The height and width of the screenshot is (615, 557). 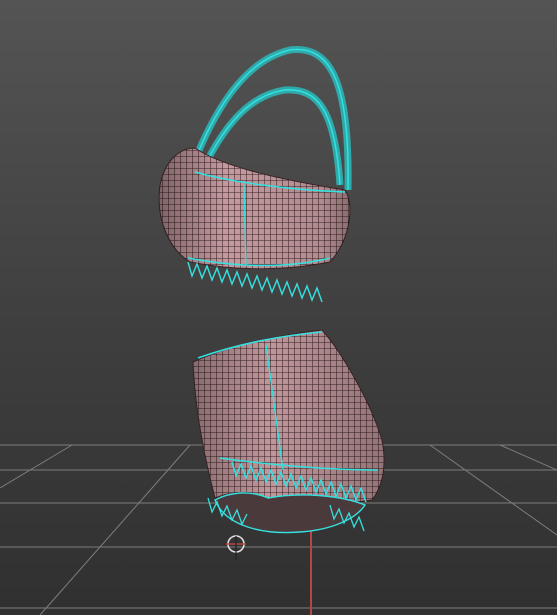 I want to click on shorts-mesh, so click(x=288, y=431).